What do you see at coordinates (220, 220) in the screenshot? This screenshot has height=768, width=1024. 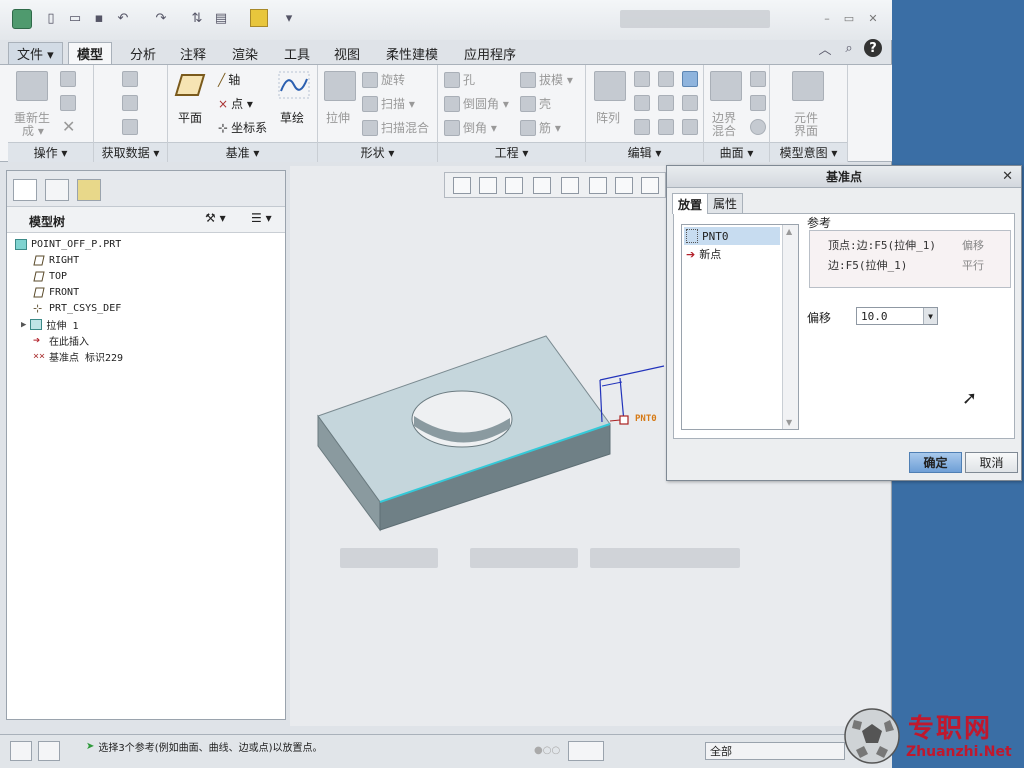 I see `tree-settings-button: ⚒ ▾` at bounding box center [220, 220].